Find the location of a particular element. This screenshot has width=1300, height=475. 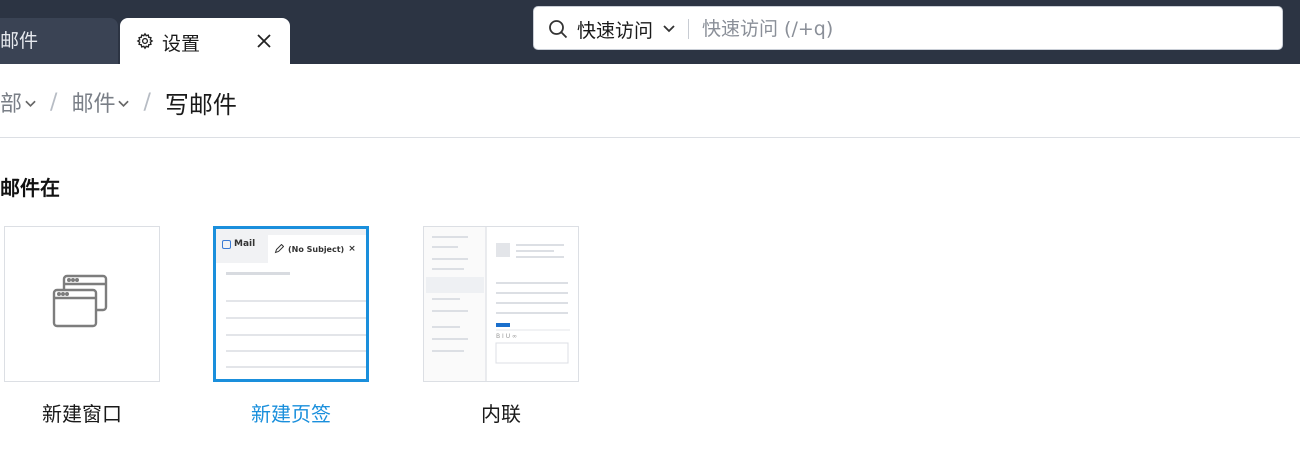

option-new-tab: Mail (No Subject) × 新建页签 is located at coordinates (291, 326).